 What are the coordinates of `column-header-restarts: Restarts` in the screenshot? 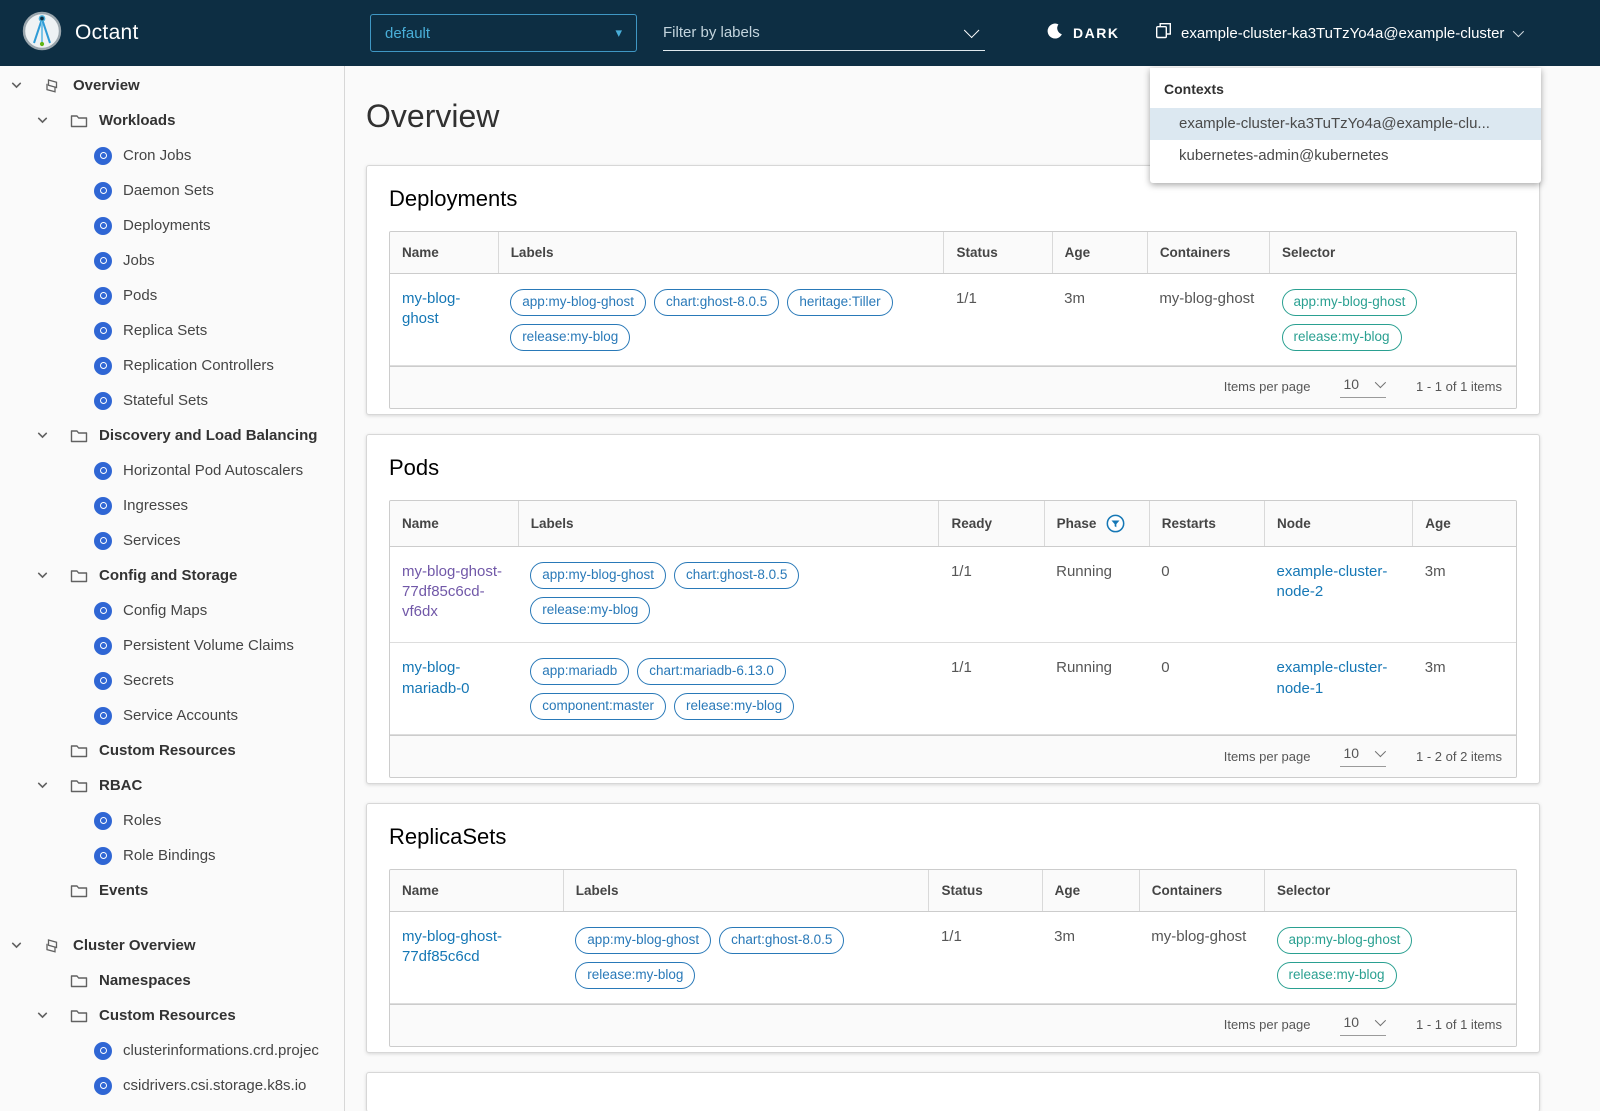 It's located at (1206, 523).